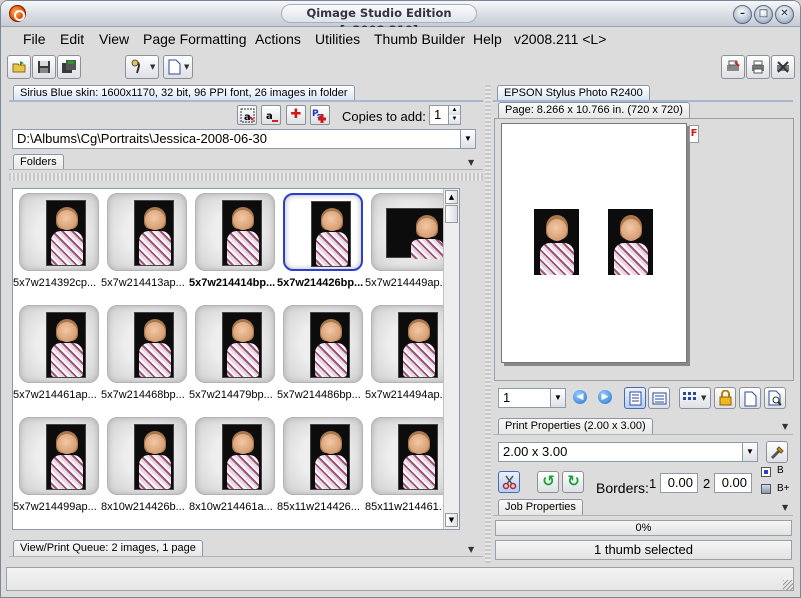 The image size is (801, 598). Describe the element at coordinates (445, 115) in the screenshot. I see `copies-stepper: 1 ▲ ▼` at that location.